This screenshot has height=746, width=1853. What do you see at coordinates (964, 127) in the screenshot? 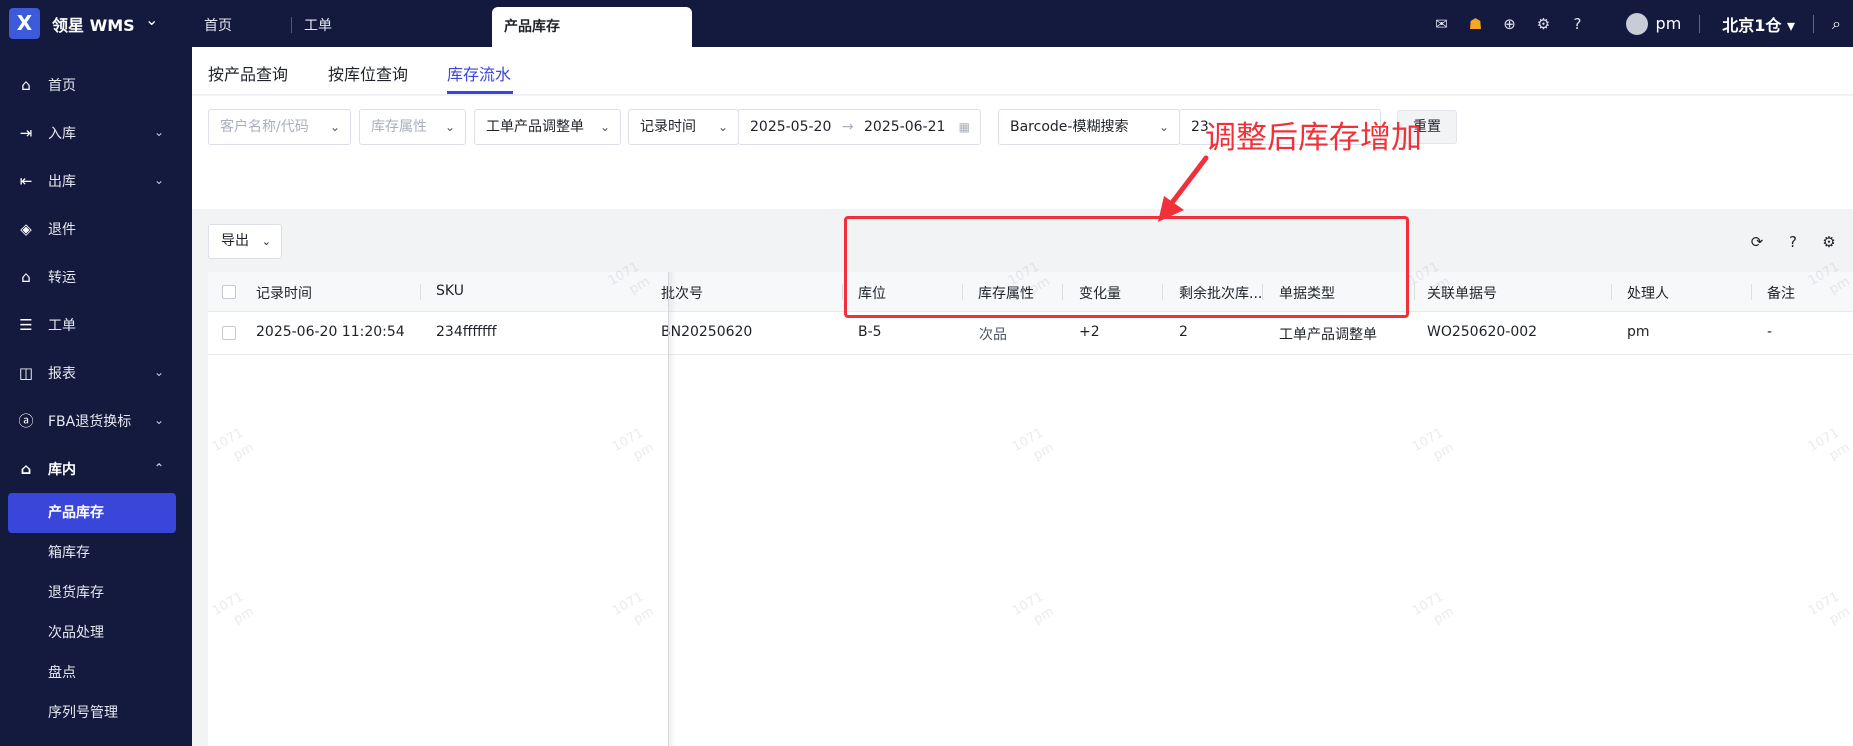
I see `calendar-icon: ▦` at bounding box center [964, 127].